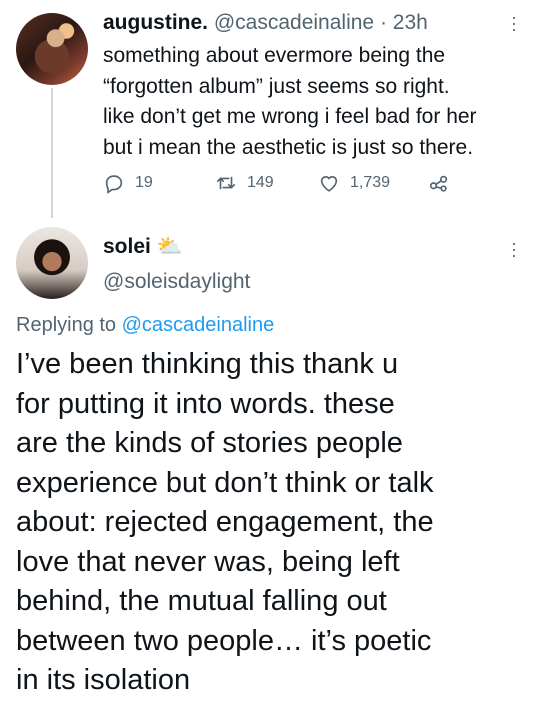 The width and height of the screenshot is (540, 728). Describe the element at coordinates (244, 183) in the screenshot. I see `retweet-button: 149` at that location.